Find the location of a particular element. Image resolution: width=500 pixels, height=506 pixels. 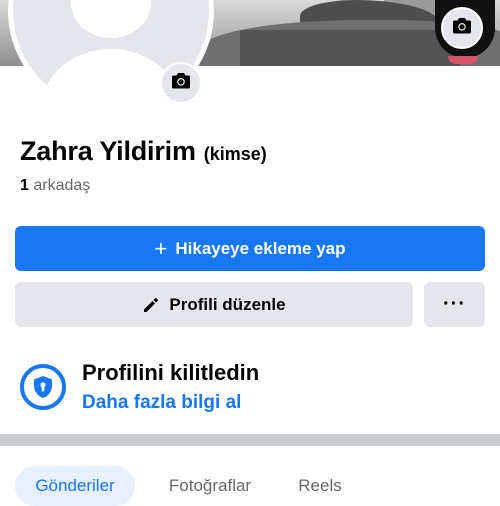

section-divider is located at coordinates (250, 440).